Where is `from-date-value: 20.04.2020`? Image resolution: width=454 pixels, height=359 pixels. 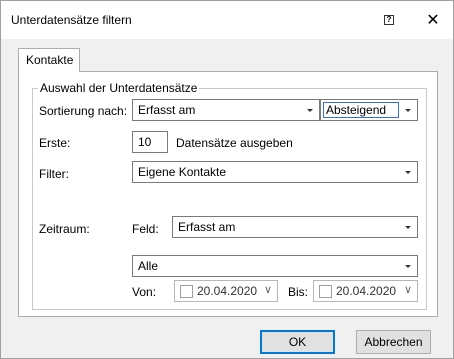 from-date-value: 20.04.2020 is located at coordinates (227, 291).